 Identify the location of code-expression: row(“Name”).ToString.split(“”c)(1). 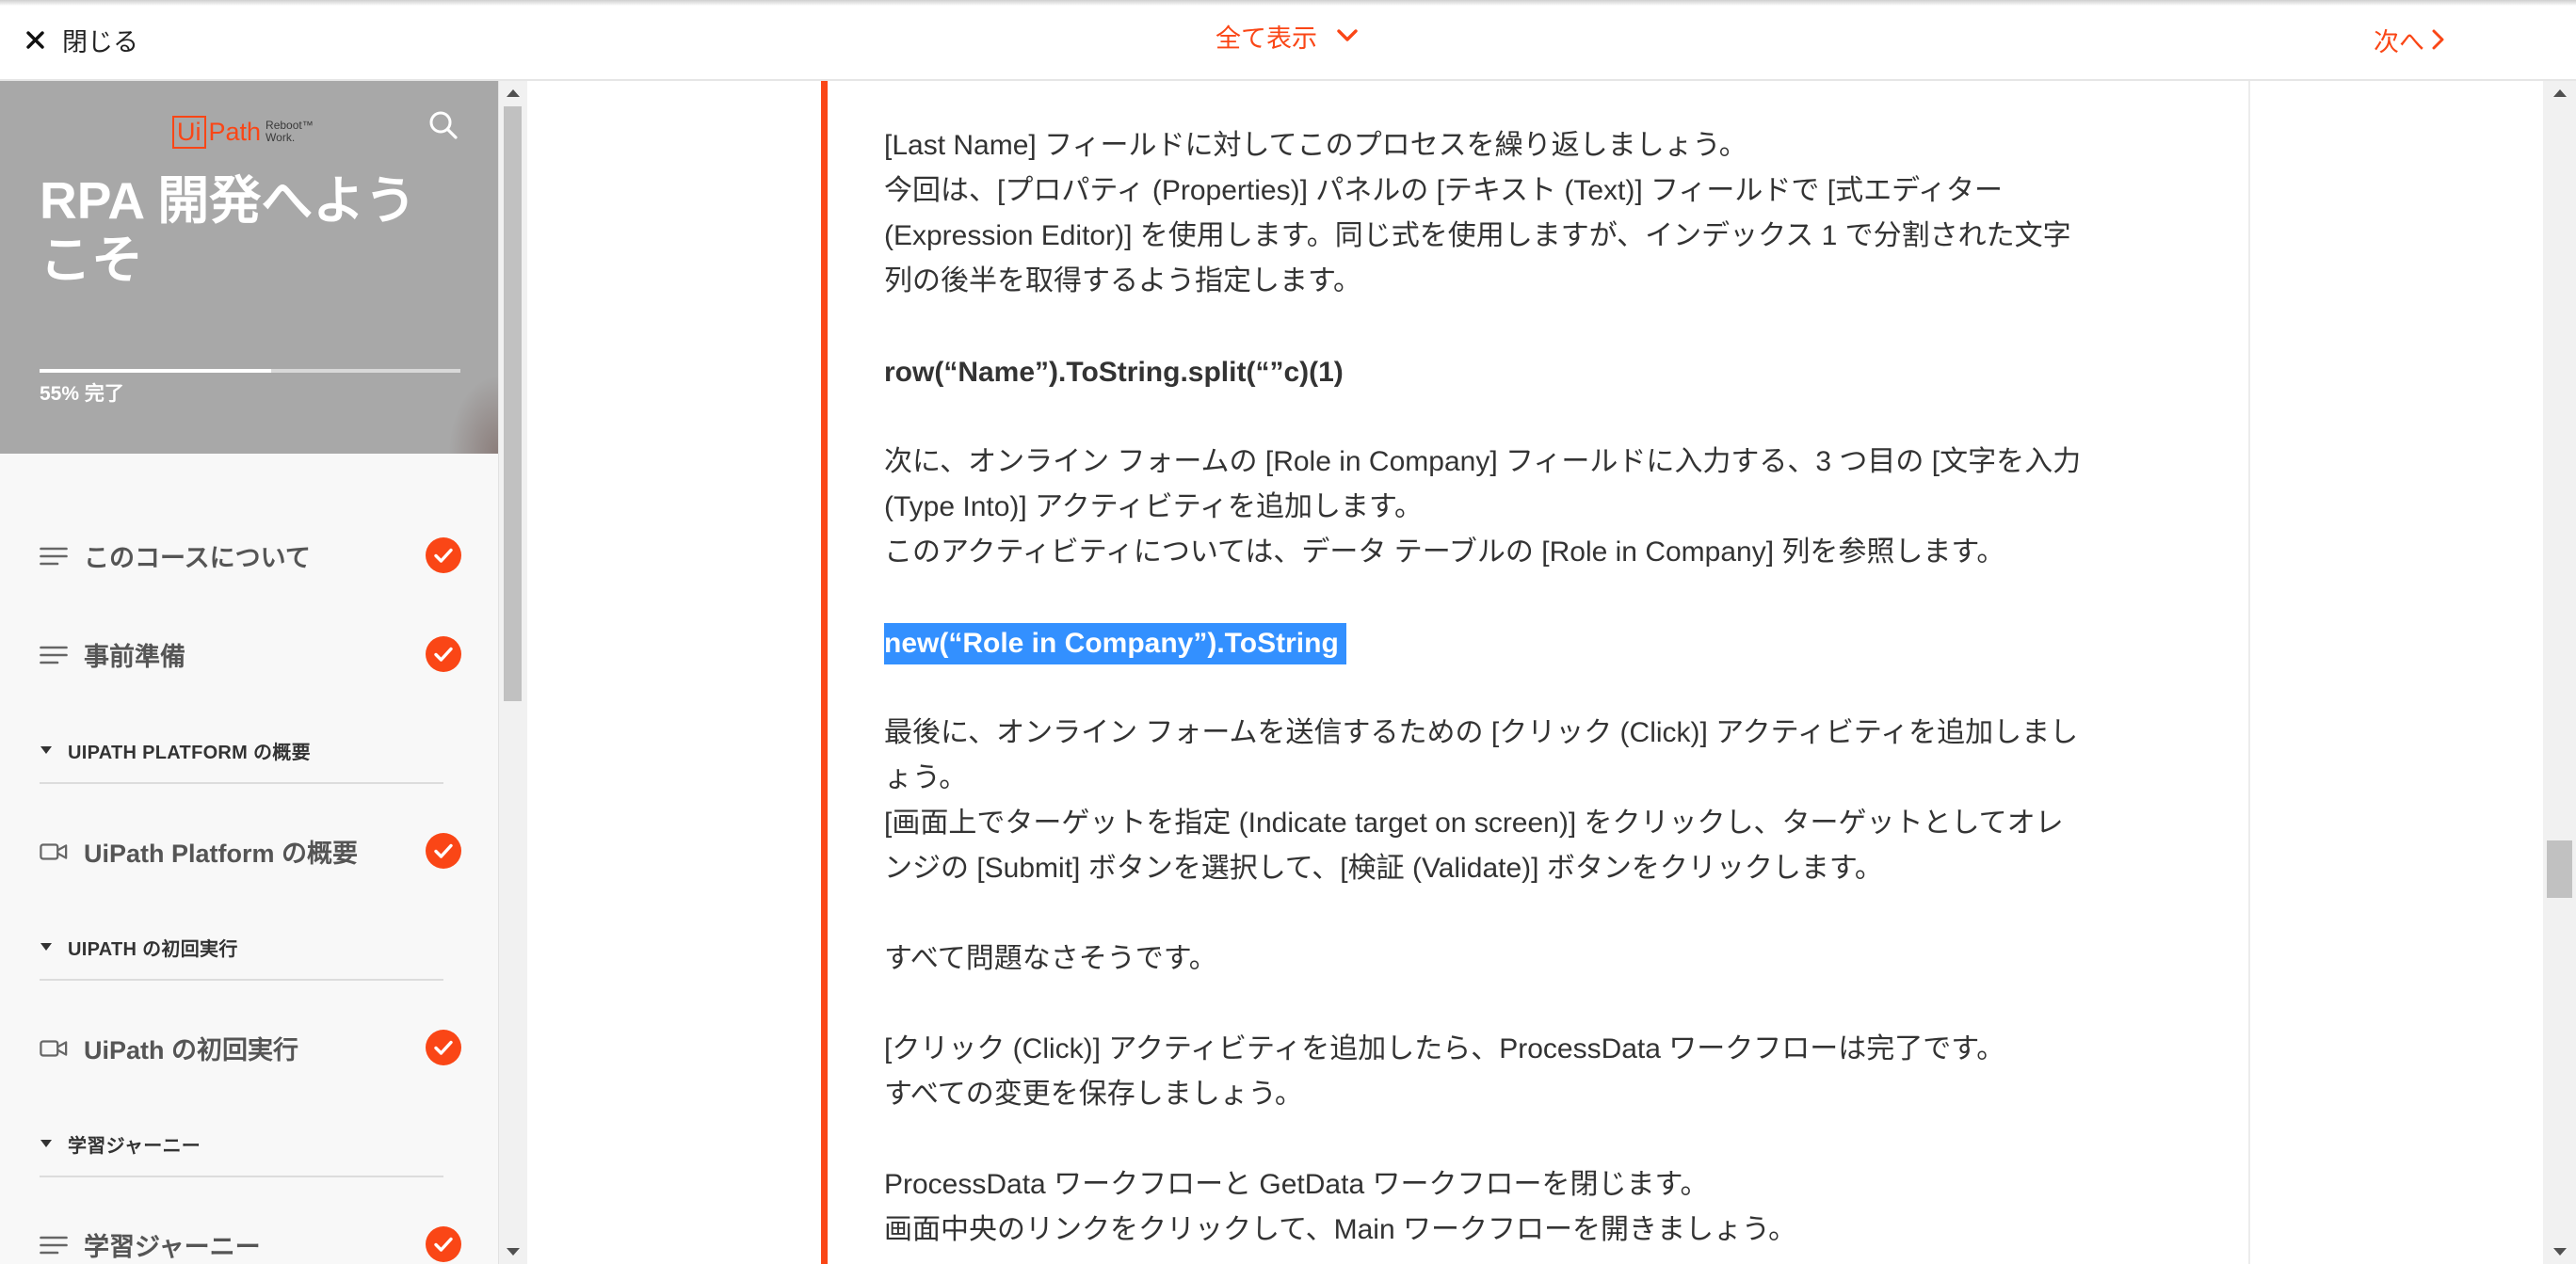
(1547, 371).